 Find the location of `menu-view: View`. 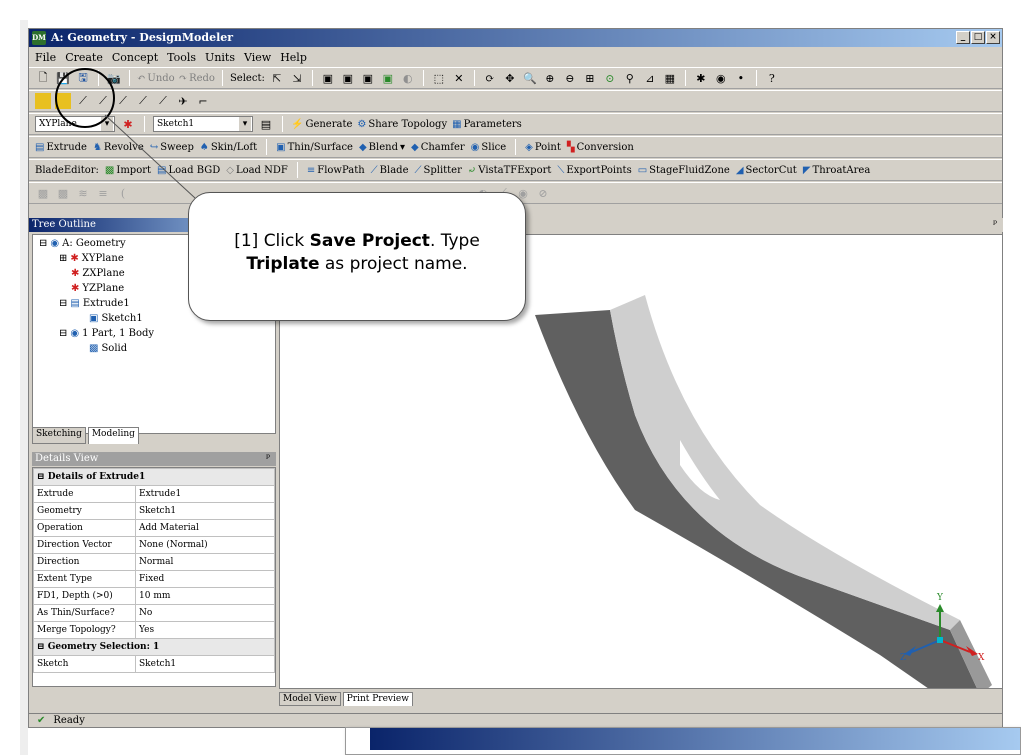

menu-view: View is located at coordinates (257, 57).